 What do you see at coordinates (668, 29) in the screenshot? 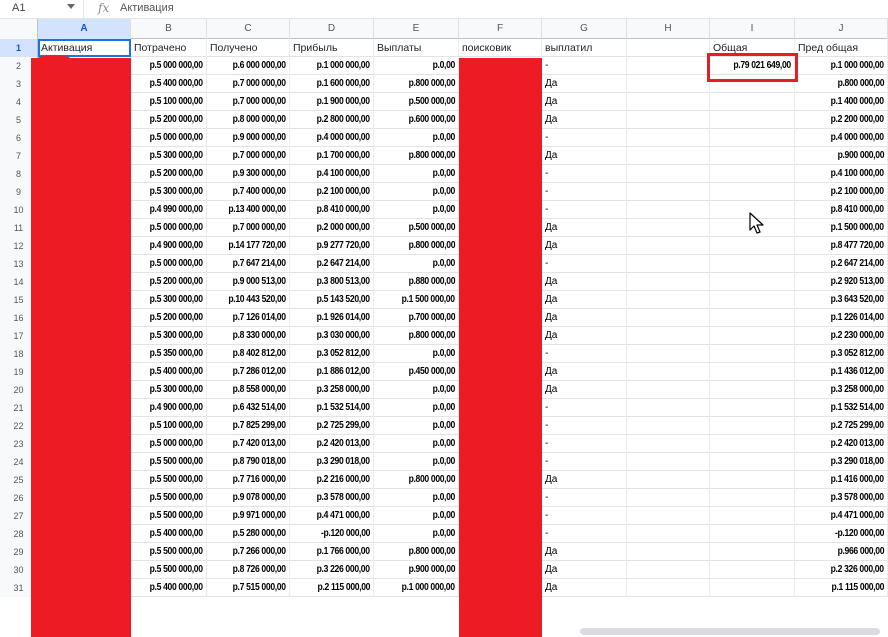
I see `column-header-h: H` at bounding box center [668, 29].